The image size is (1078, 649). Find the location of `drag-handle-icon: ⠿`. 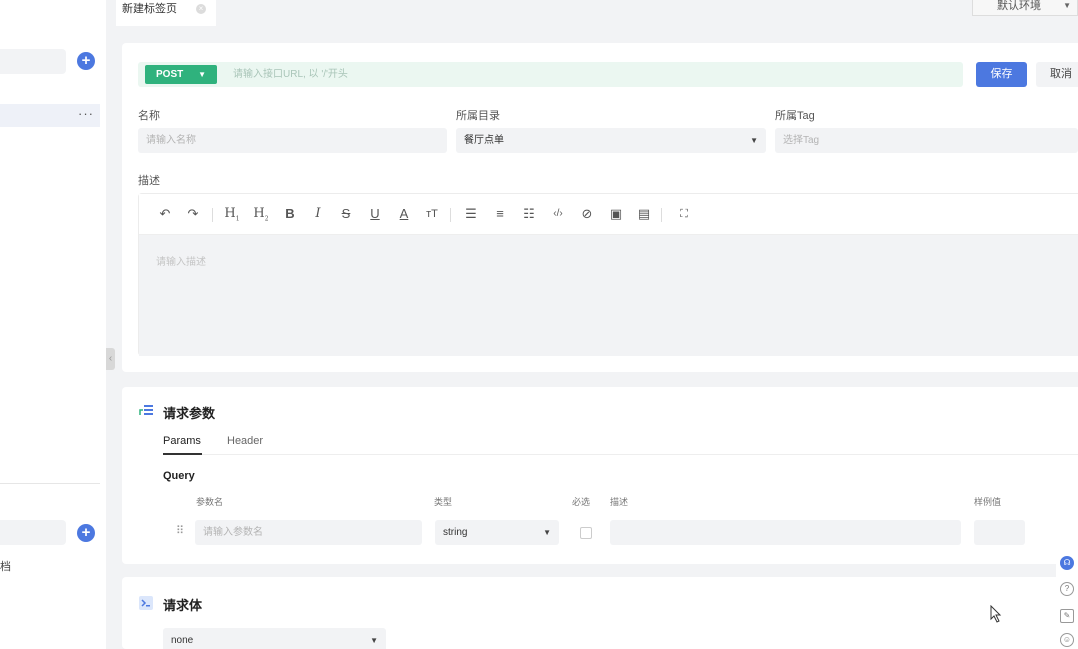

drag-handle-icon: ⠿ is located at coordinates (180, 530).